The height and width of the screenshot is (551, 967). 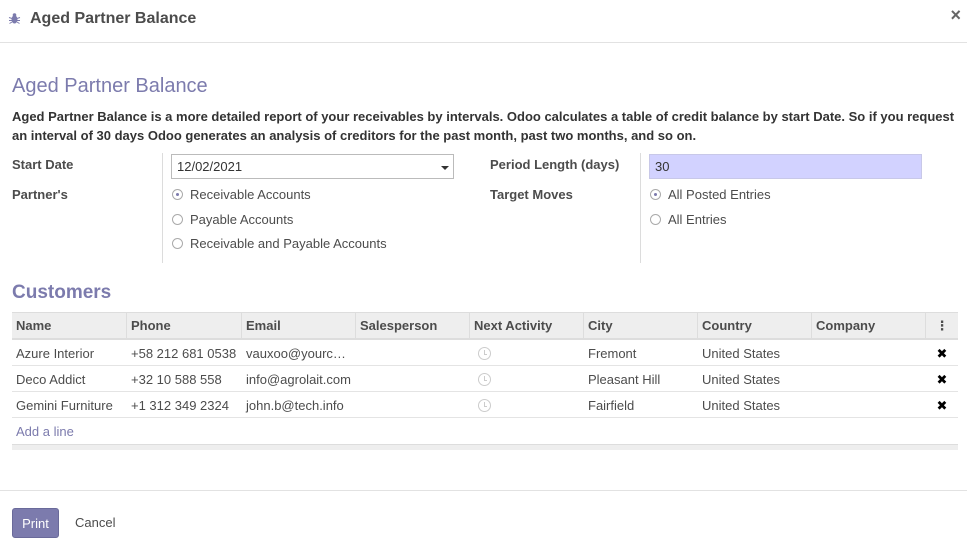 I want to click on chevron-down-icon, so click(x=445, y=168).